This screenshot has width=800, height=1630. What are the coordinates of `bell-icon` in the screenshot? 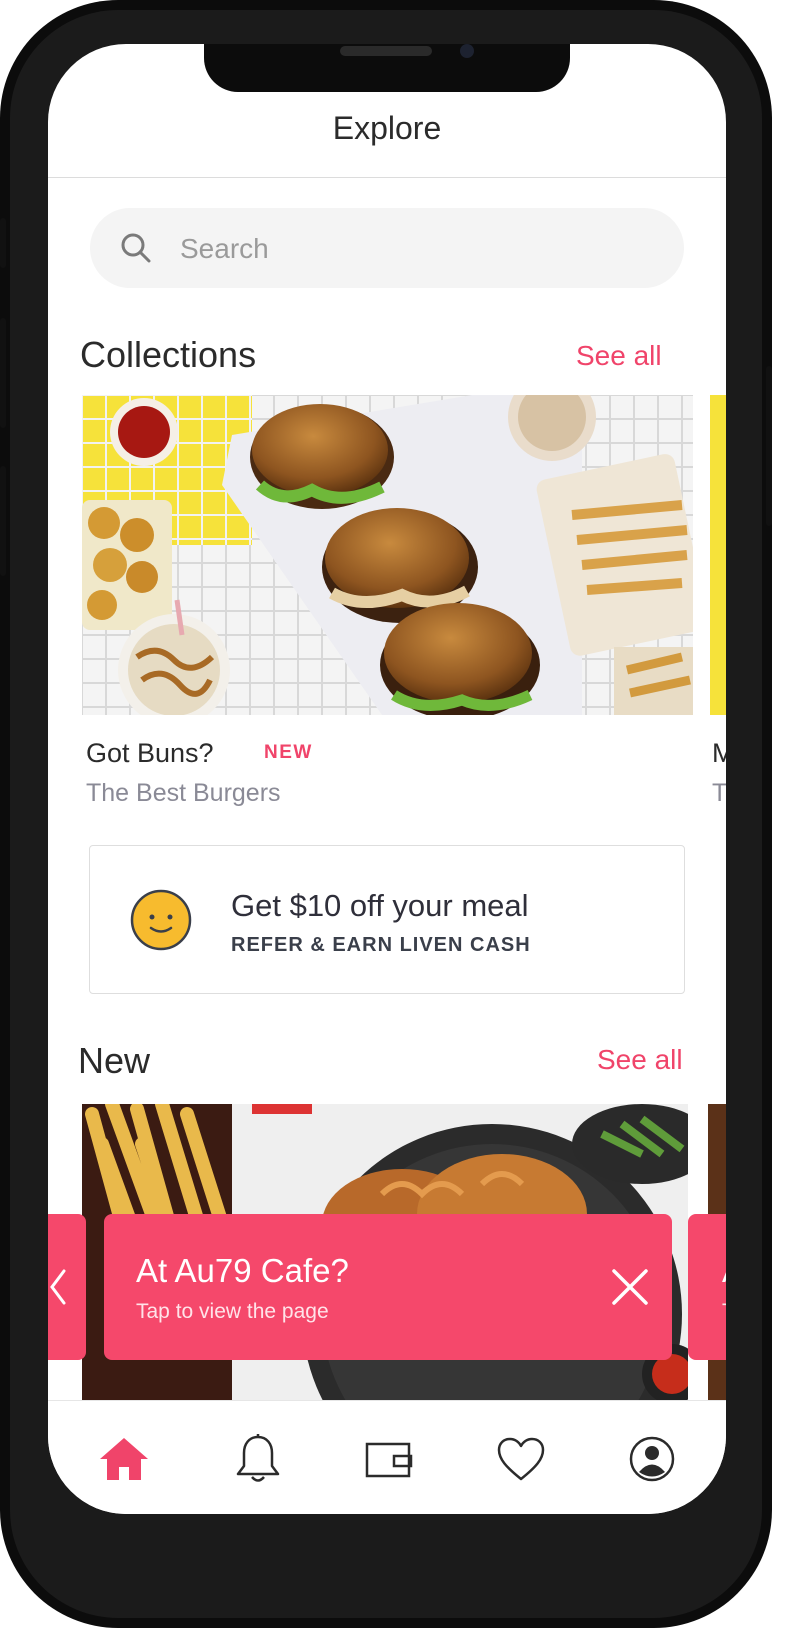 It's located at (258, 1458).